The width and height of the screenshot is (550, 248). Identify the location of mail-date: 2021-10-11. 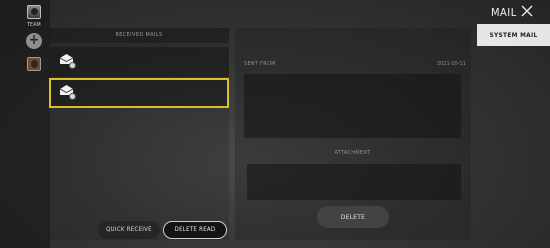
(451, 64).